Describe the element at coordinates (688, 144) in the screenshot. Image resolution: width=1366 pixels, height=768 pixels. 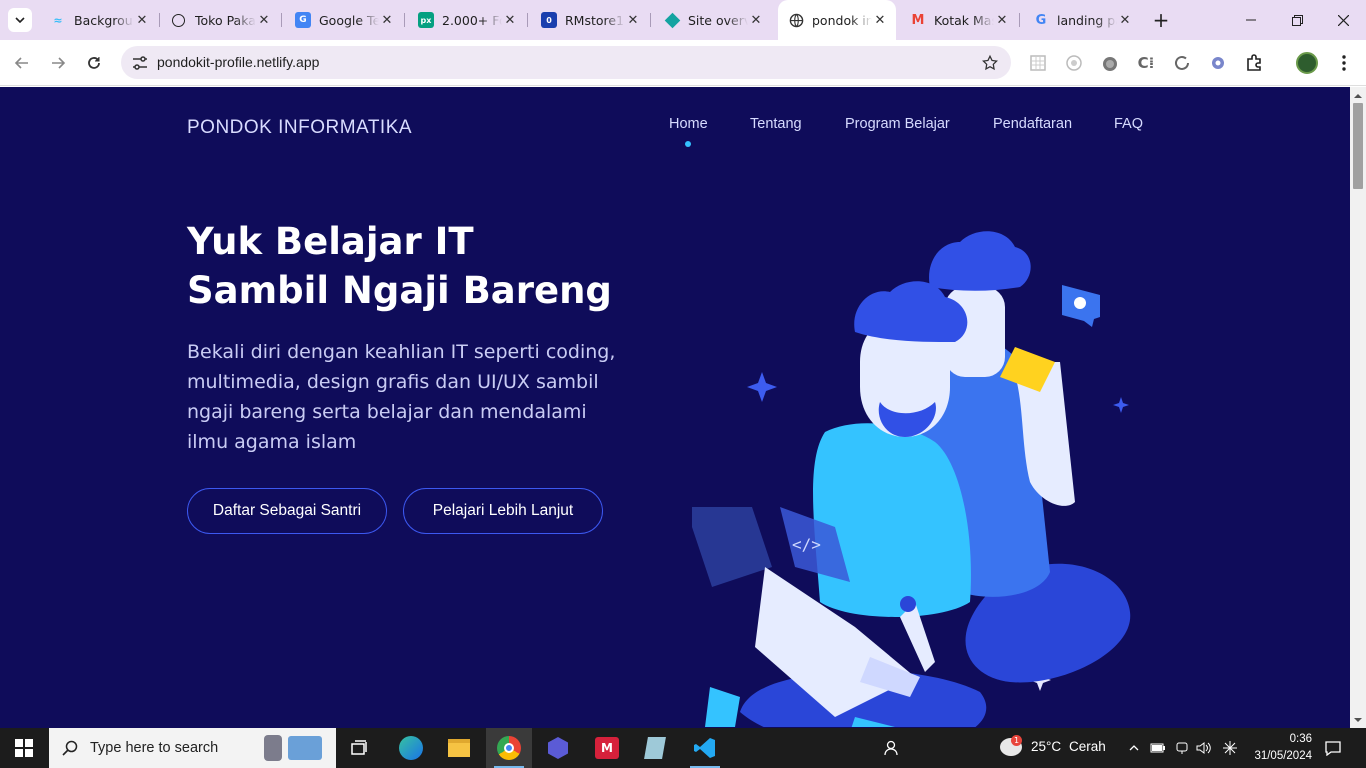
I see `active-nav-indicator` at that location.